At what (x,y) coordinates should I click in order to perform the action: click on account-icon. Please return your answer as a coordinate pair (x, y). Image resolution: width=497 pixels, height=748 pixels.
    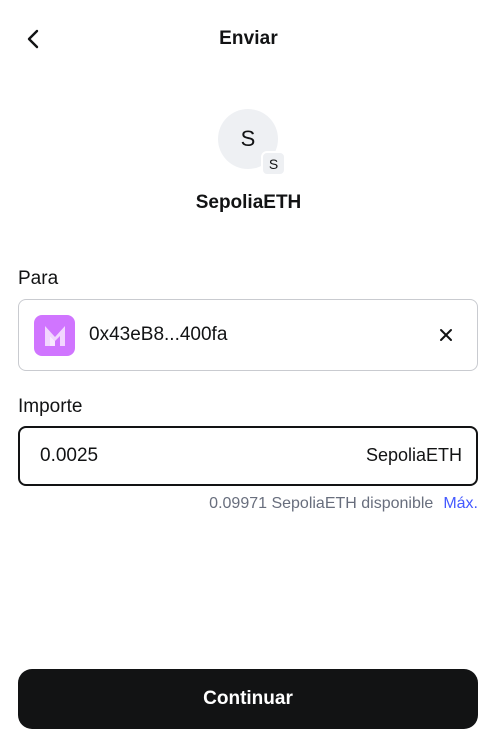
    Looking at the image, I should click on (54, 335).